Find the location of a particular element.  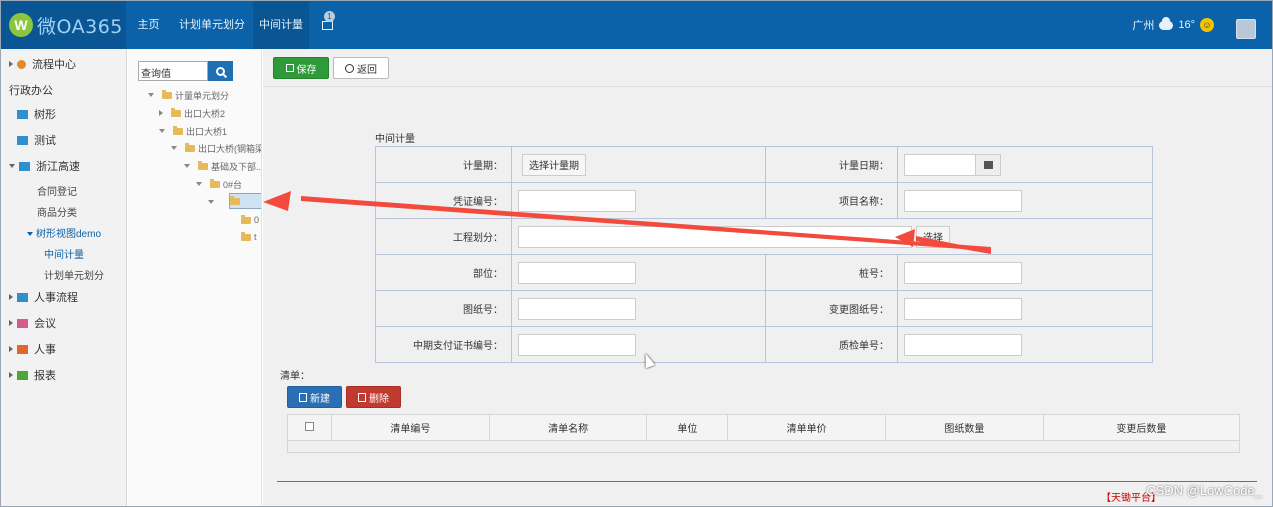

app-logo: W 微OA365 is located at coordinates (63, 25).